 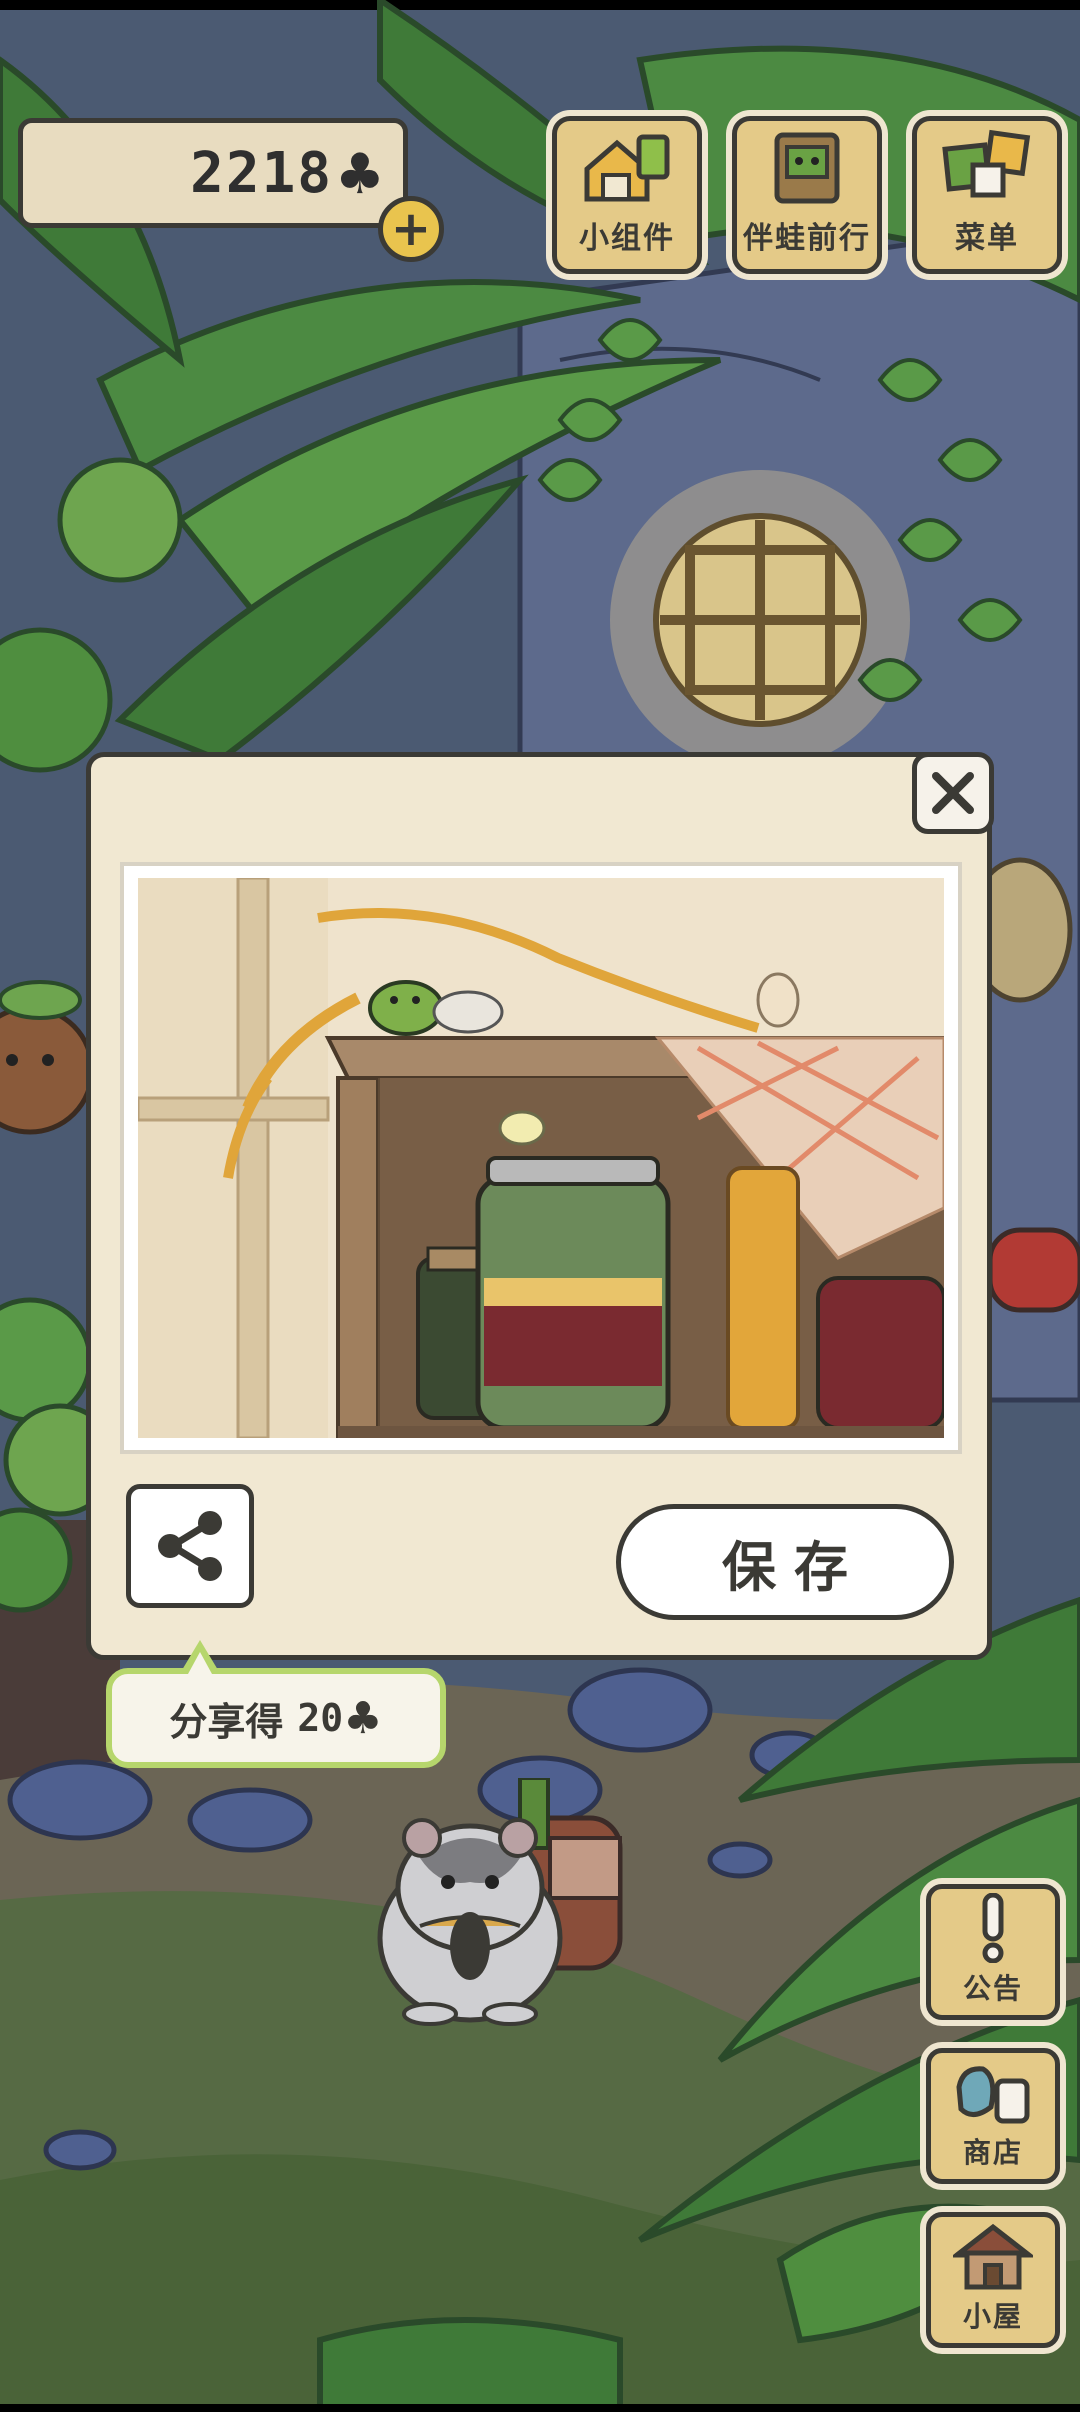 I want to click on shop-button: 商店, so click(x=993, y=2116).